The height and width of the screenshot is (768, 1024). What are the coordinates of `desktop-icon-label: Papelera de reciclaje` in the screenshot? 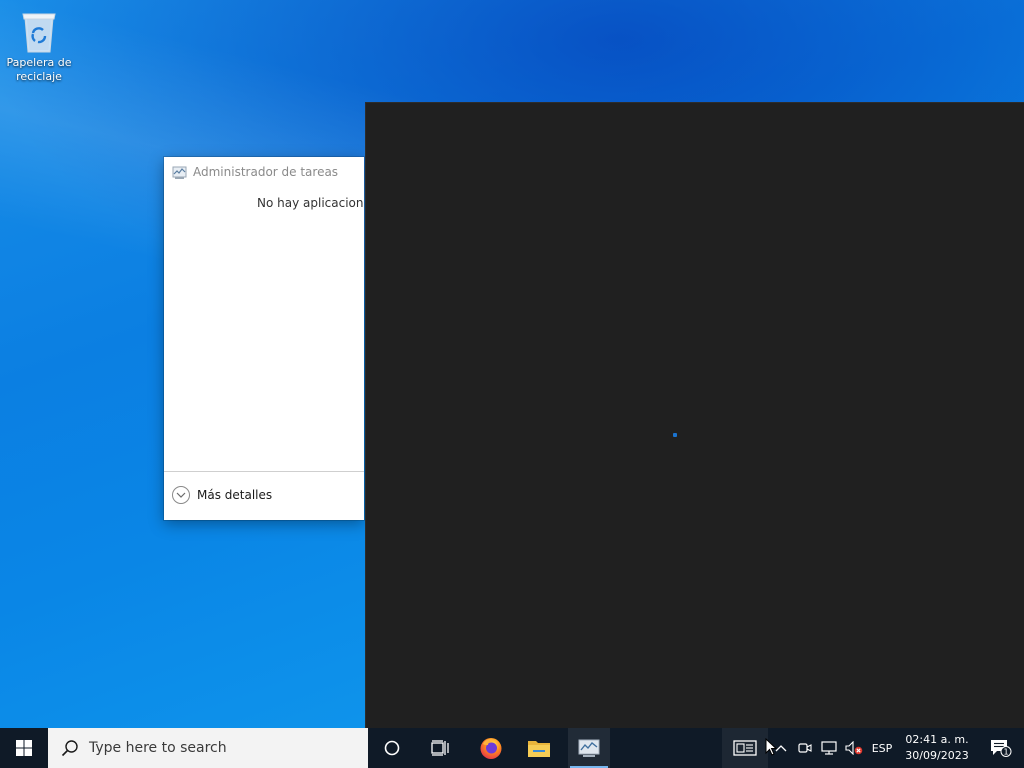 It's located at (39, 69).